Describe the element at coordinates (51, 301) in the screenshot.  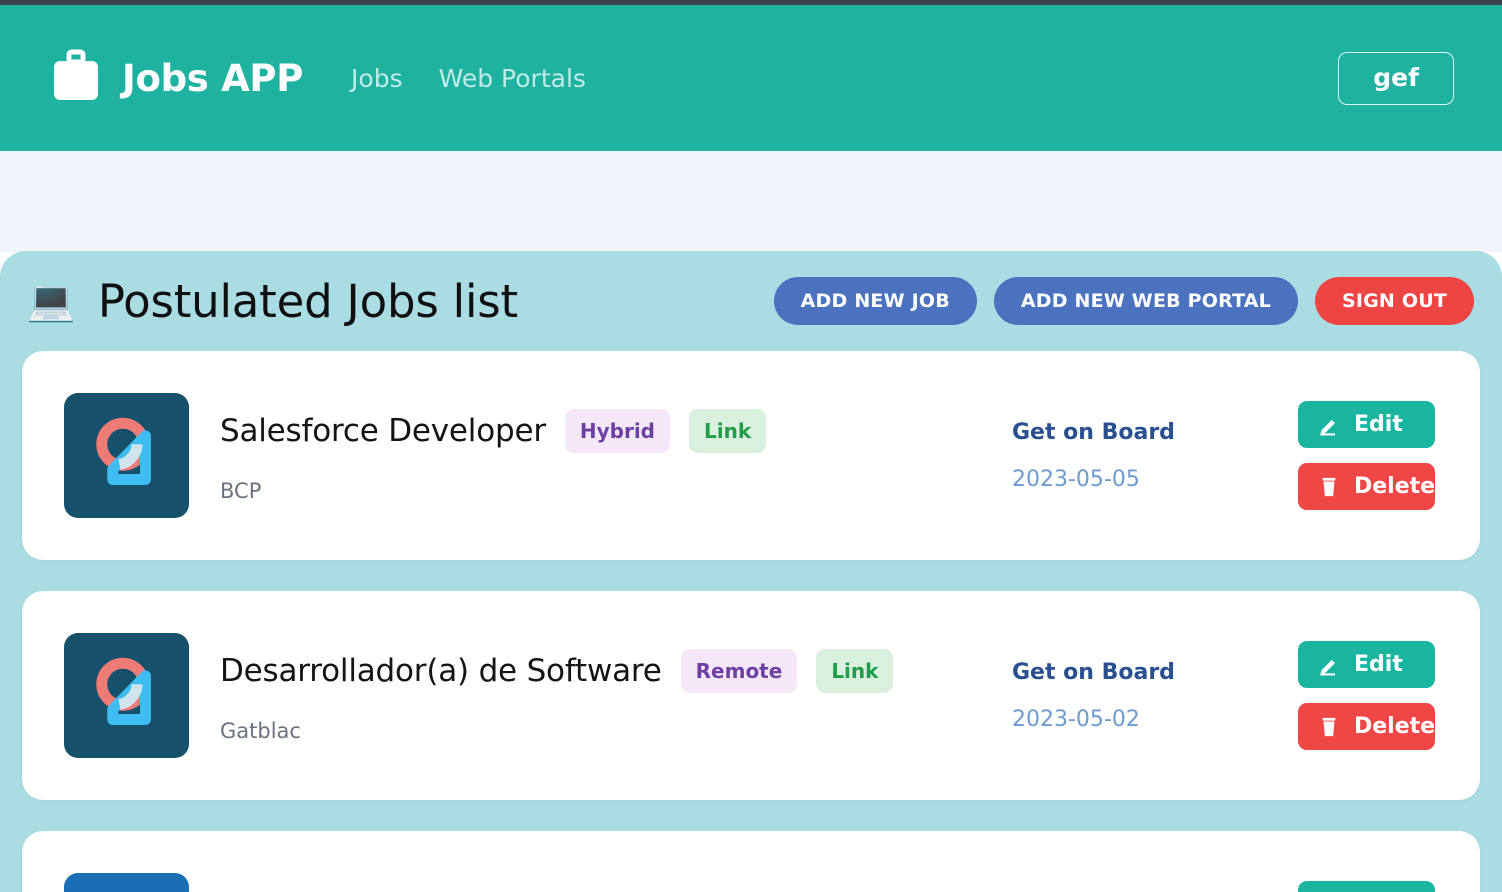
I see `laptop-icon: 💻` at that location.